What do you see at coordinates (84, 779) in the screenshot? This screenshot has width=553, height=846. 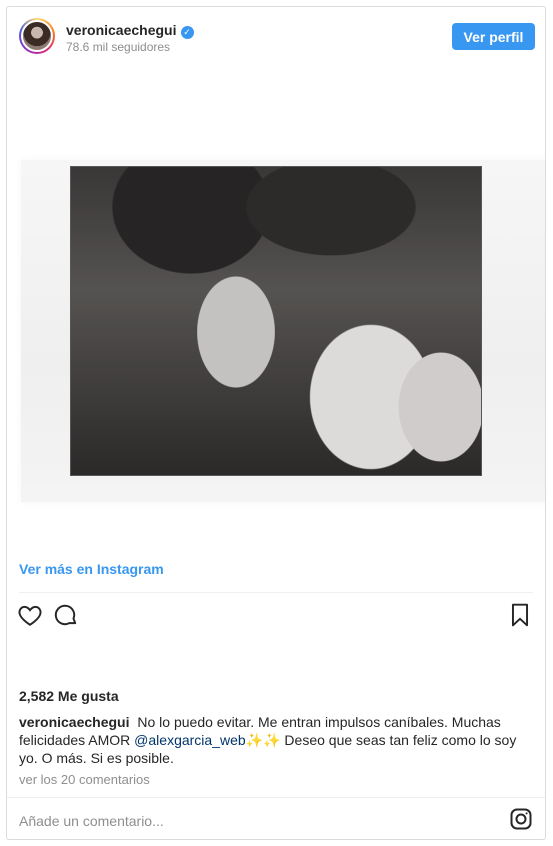 I see `view-comments-link: ver los 20 comentarios` at bounding box center [84, 779].